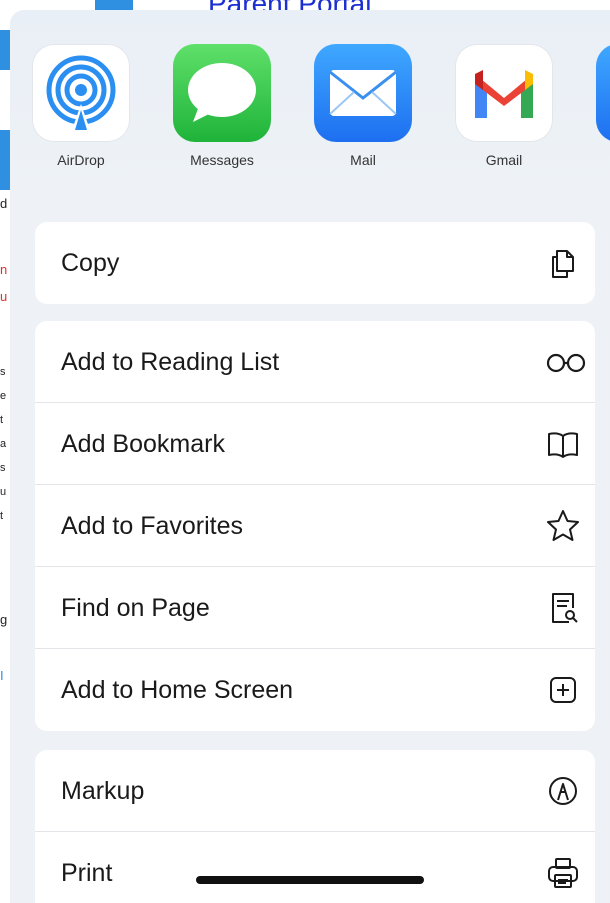 The height and width of the screenshot is (903, 610). I want to click on book-icon, so click(563, 444).